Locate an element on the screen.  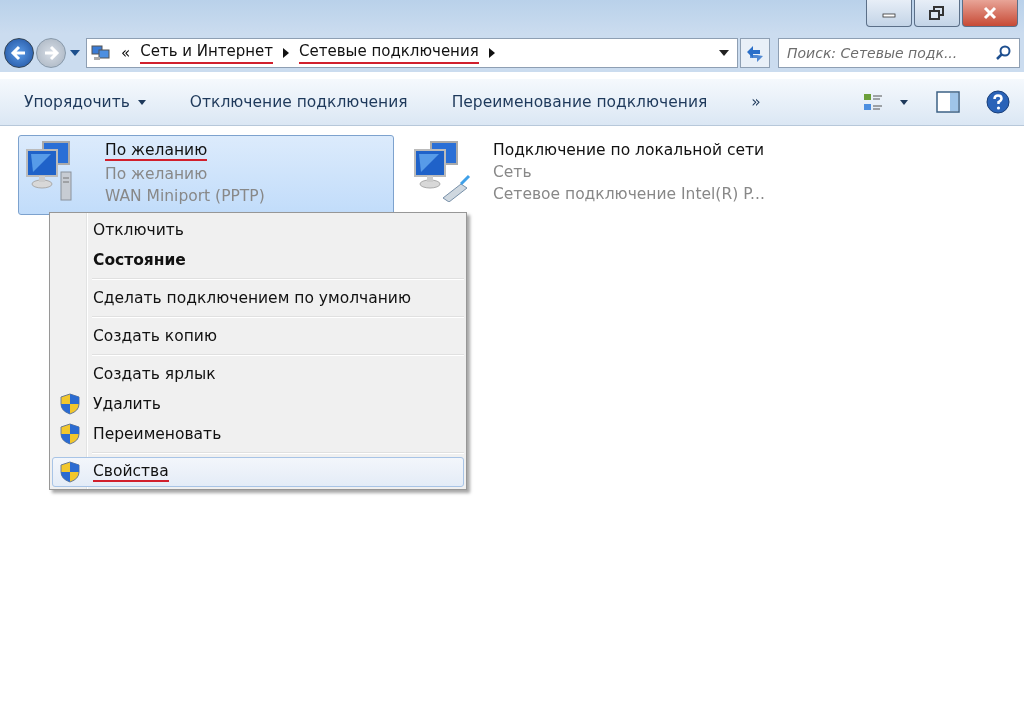
breadcrumb-item: Сеть и Интернет is located at coordinates (207, 53).